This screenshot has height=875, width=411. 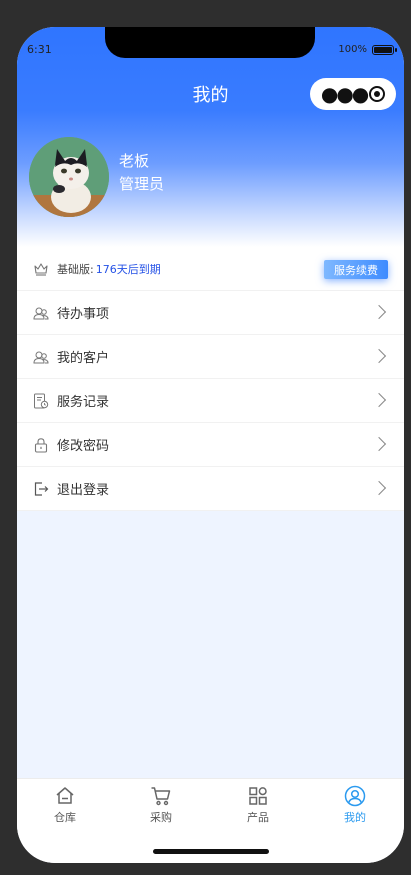 I want to click on mini-program-capsule: ●●●, so click(x=353, y=94).